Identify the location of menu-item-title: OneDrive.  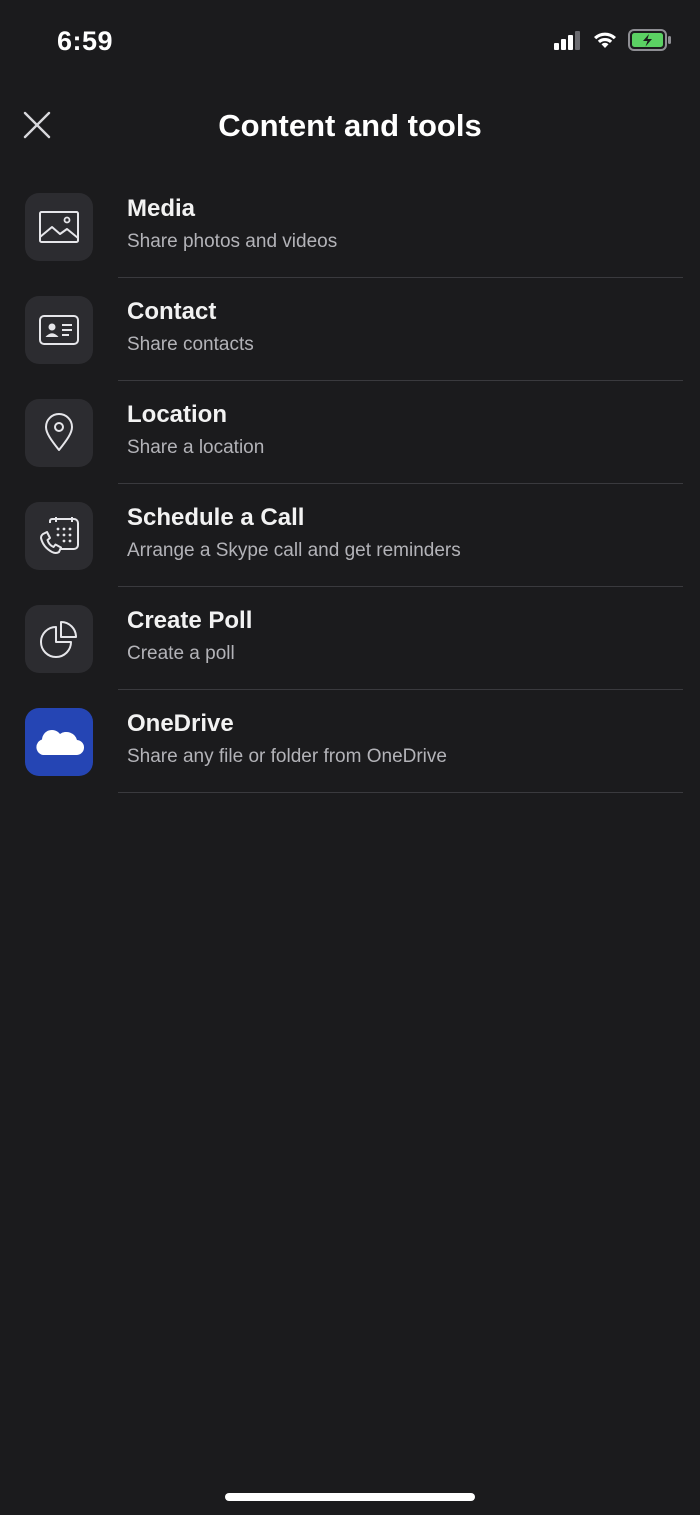
(180, 723).